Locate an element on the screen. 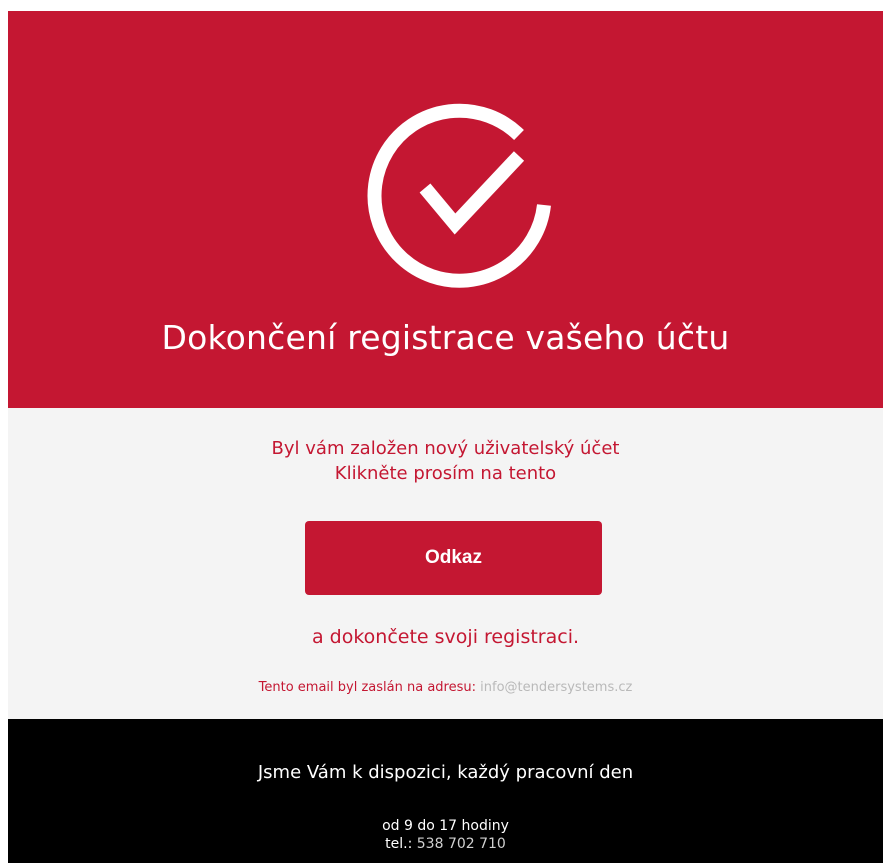 The height and width of the screenshot is (863, 883). footer-phone: tel.: 538 702 710 is located at coordinates (445, 844).